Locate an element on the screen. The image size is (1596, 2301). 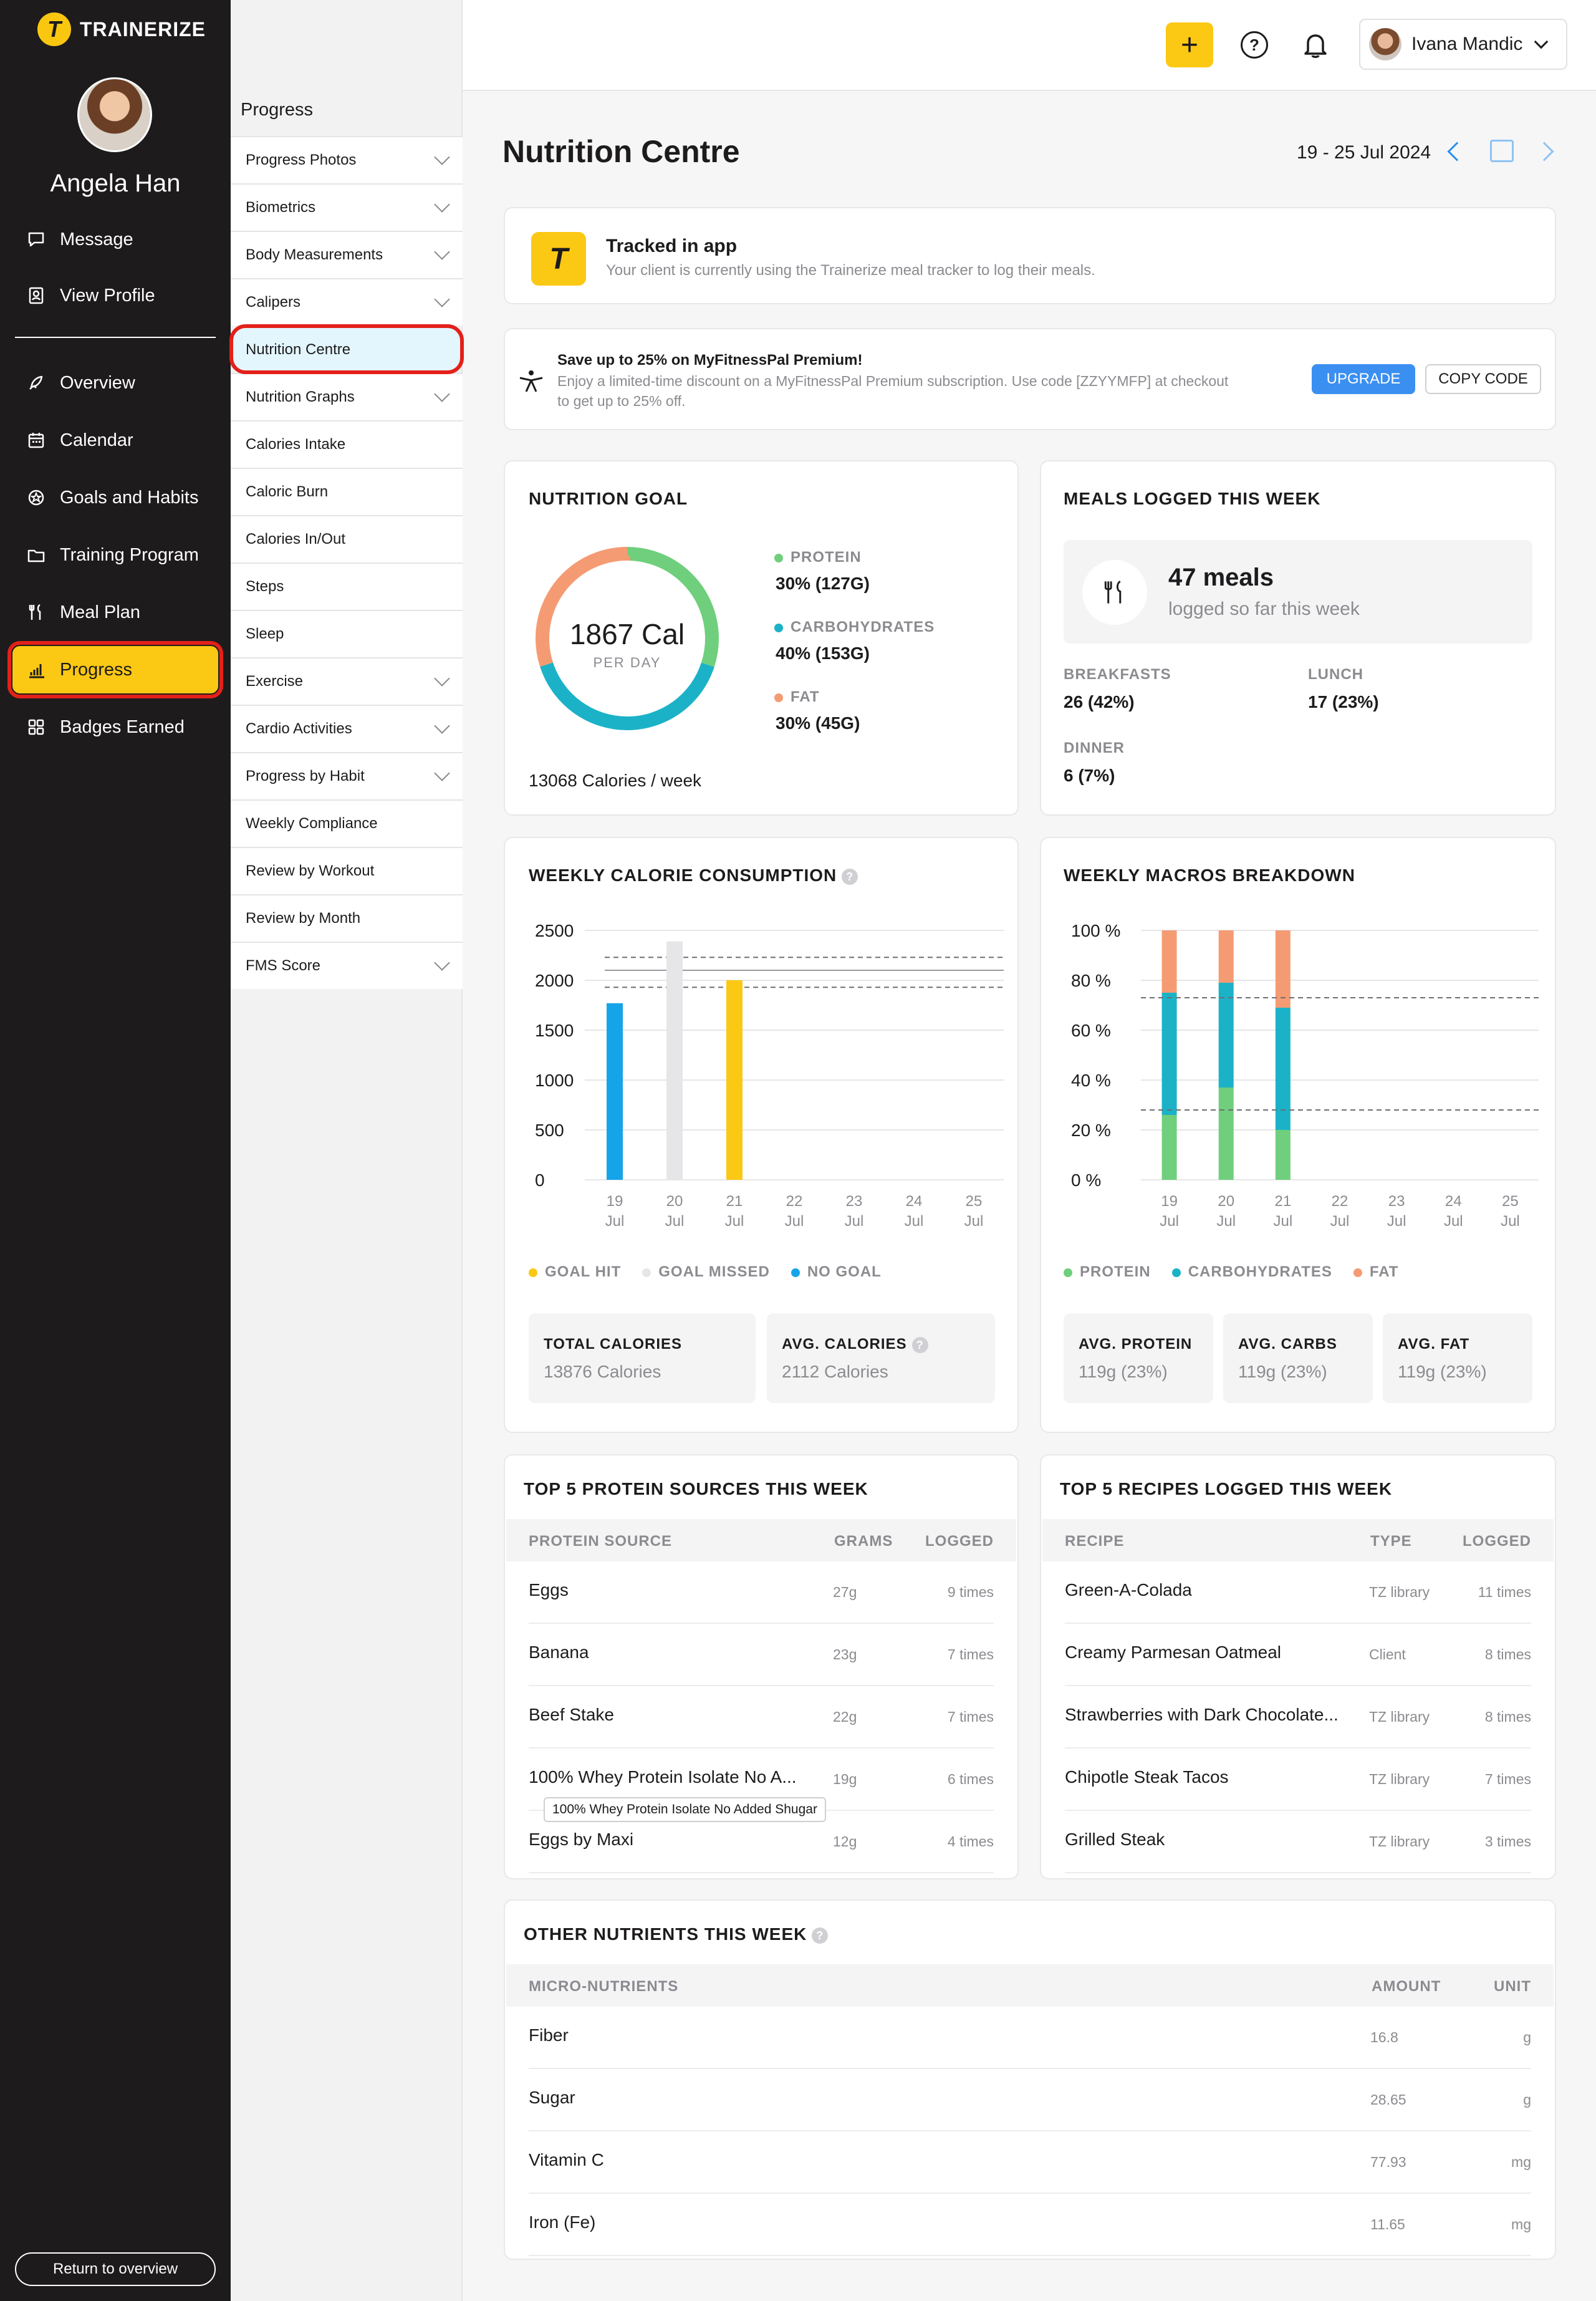
notification-bell-icon is located at coordinates (1315, 45).